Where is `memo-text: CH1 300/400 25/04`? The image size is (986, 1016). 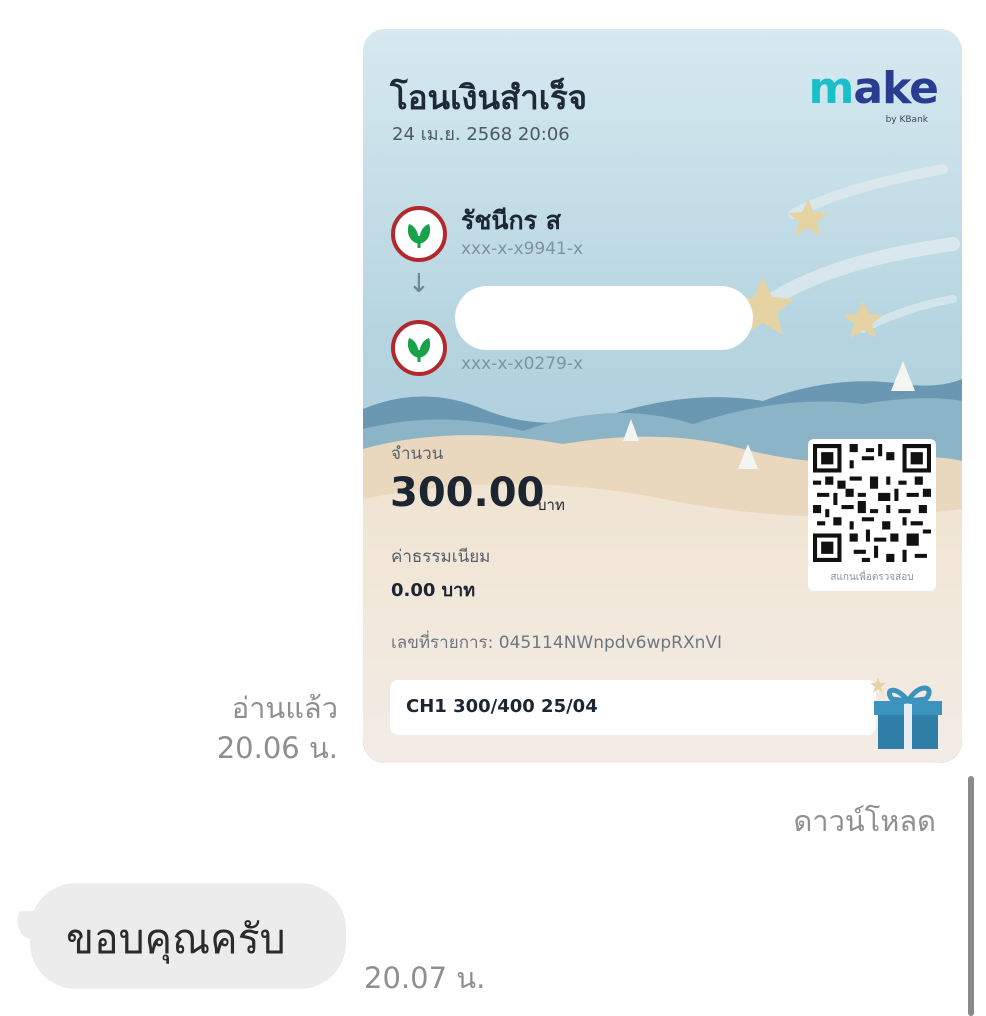 memo-text: CH1 300/400 25/04 is located at coordinates (502, 706).